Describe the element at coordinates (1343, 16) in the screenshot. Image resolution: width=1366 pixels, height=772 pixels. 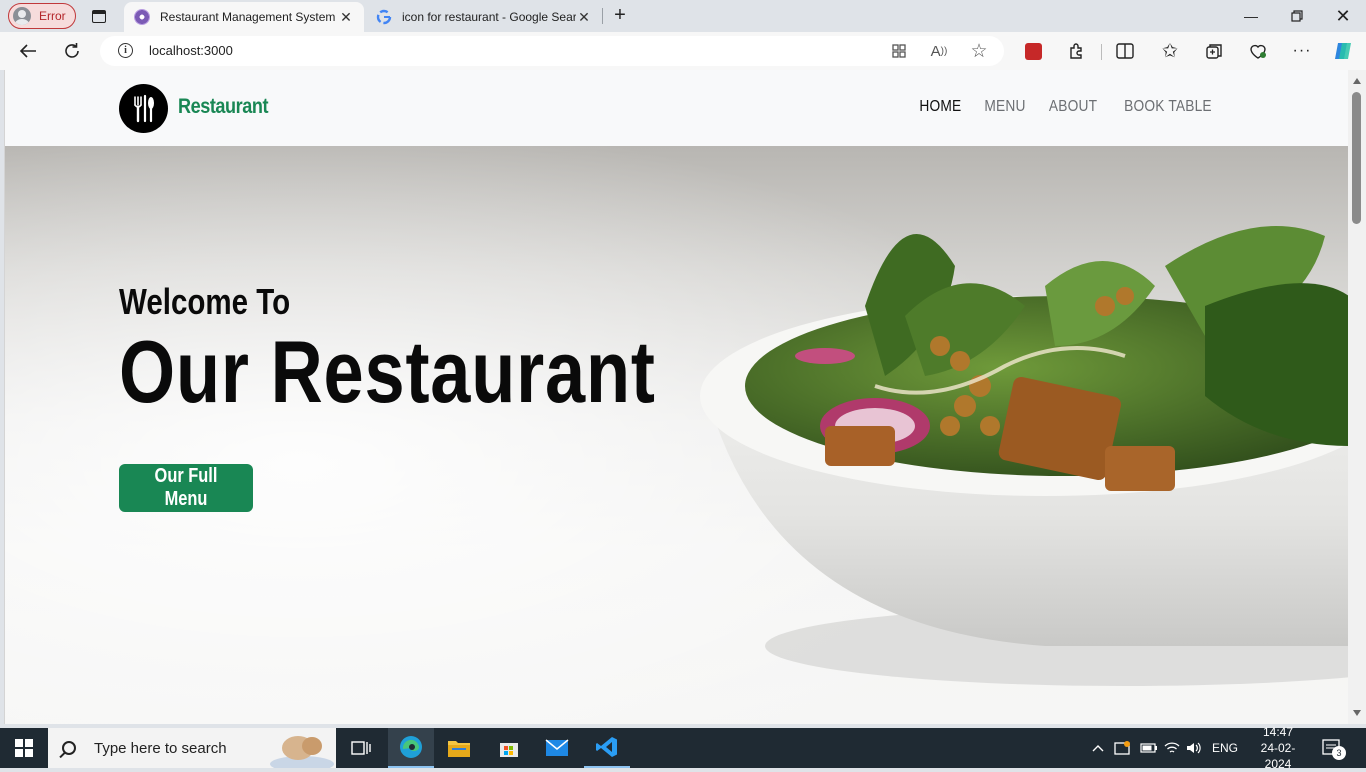
I see `close-window-icon: ✕` at that location.